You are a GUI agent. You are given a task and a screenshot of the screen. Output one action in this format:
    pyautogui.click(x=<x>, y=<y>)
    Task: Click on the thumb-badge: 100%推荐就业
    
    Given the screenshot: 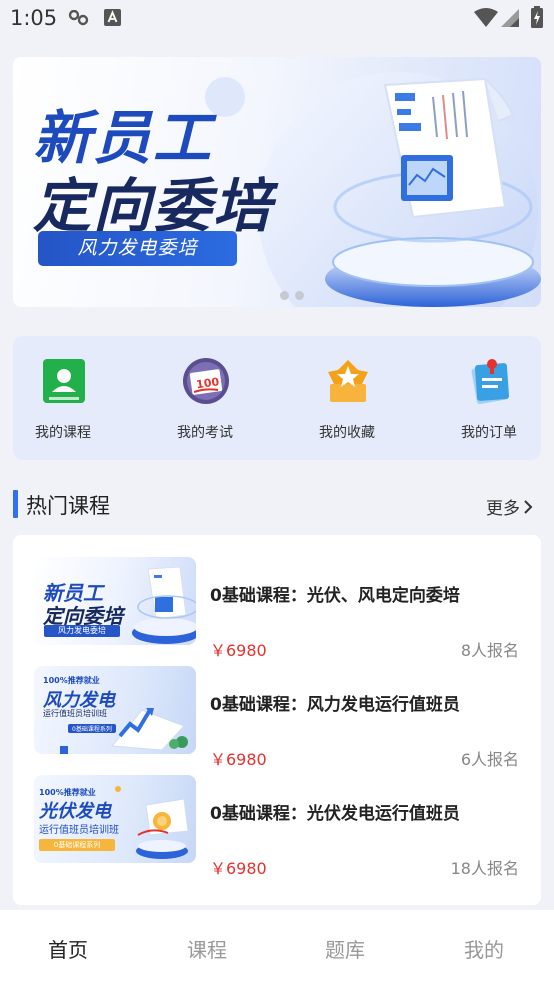 What is the action you would take?
    pyautogui.click(x=71, y=680)
    